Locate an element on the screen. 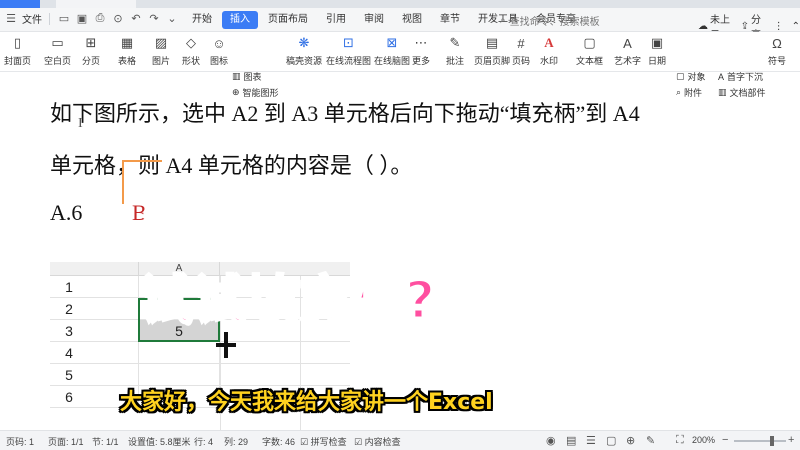 This screenshot has width=800, height=450. symbol-button: Ω 符号 is located at coordinates (777, 52).